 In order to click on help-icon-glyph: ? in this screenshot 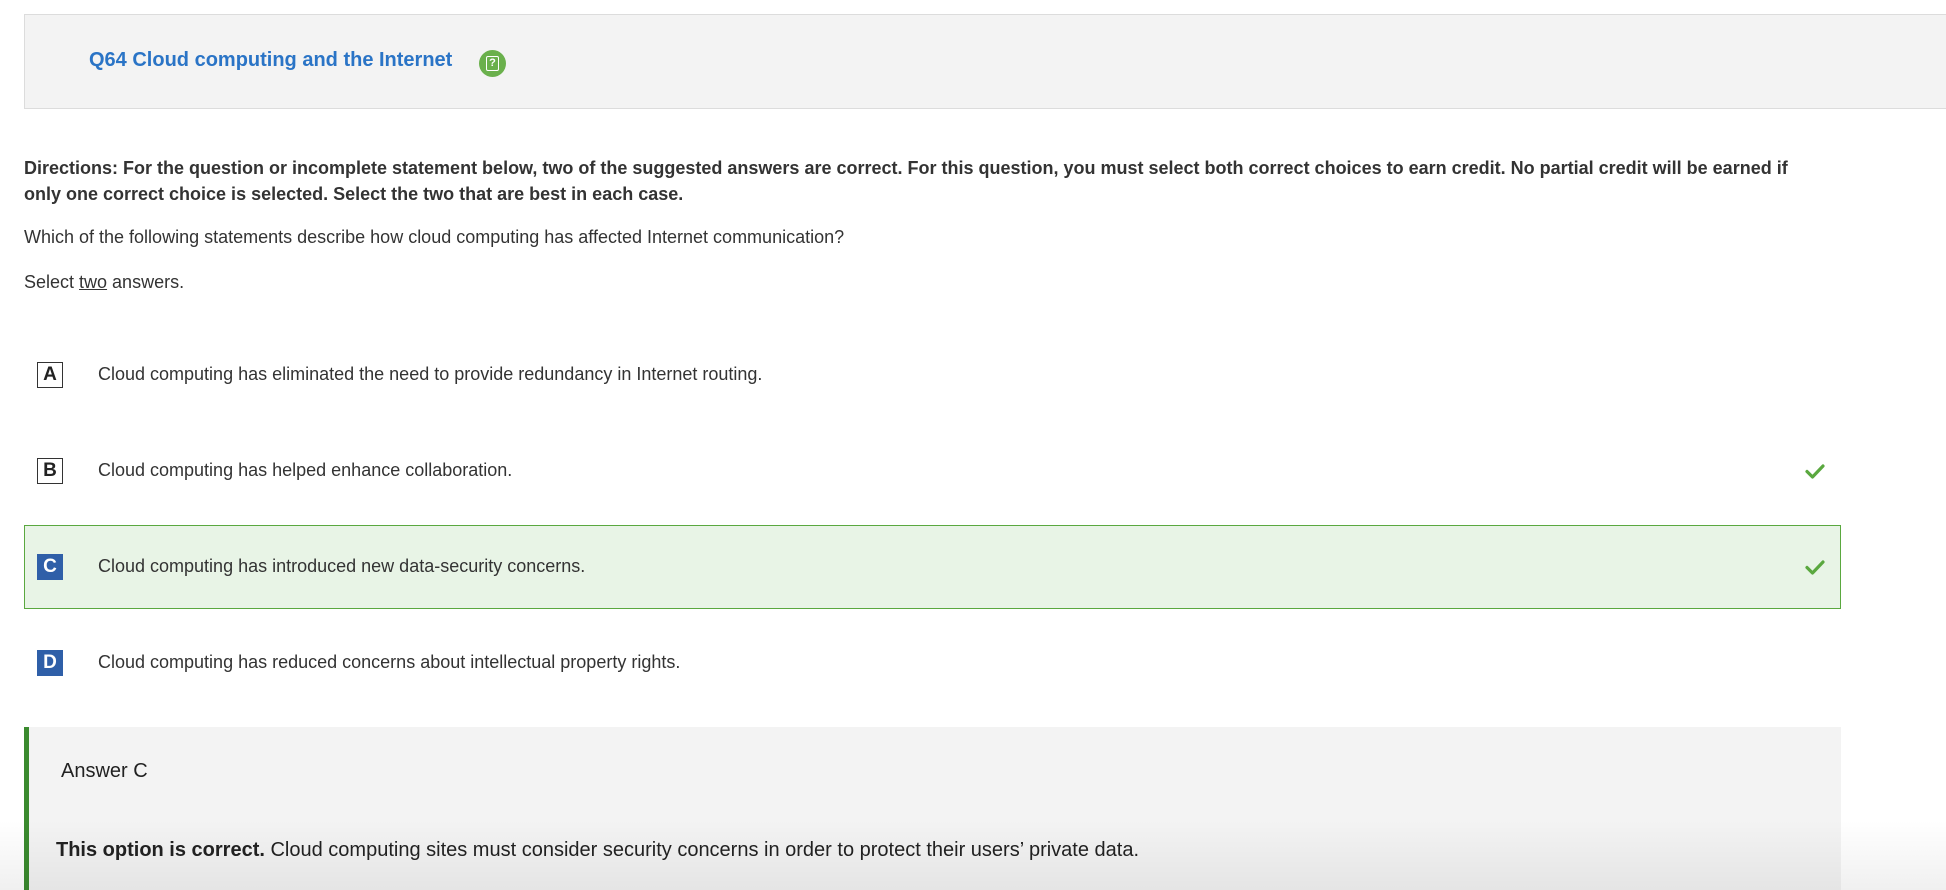, I will do `click(492, 63)`.